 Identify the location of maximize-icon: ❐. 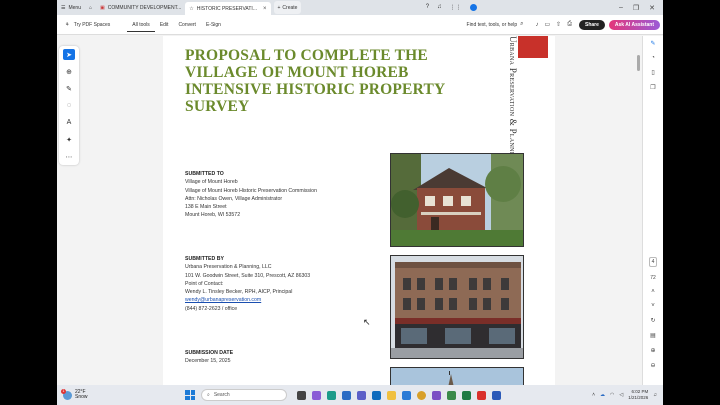
(636, 8).